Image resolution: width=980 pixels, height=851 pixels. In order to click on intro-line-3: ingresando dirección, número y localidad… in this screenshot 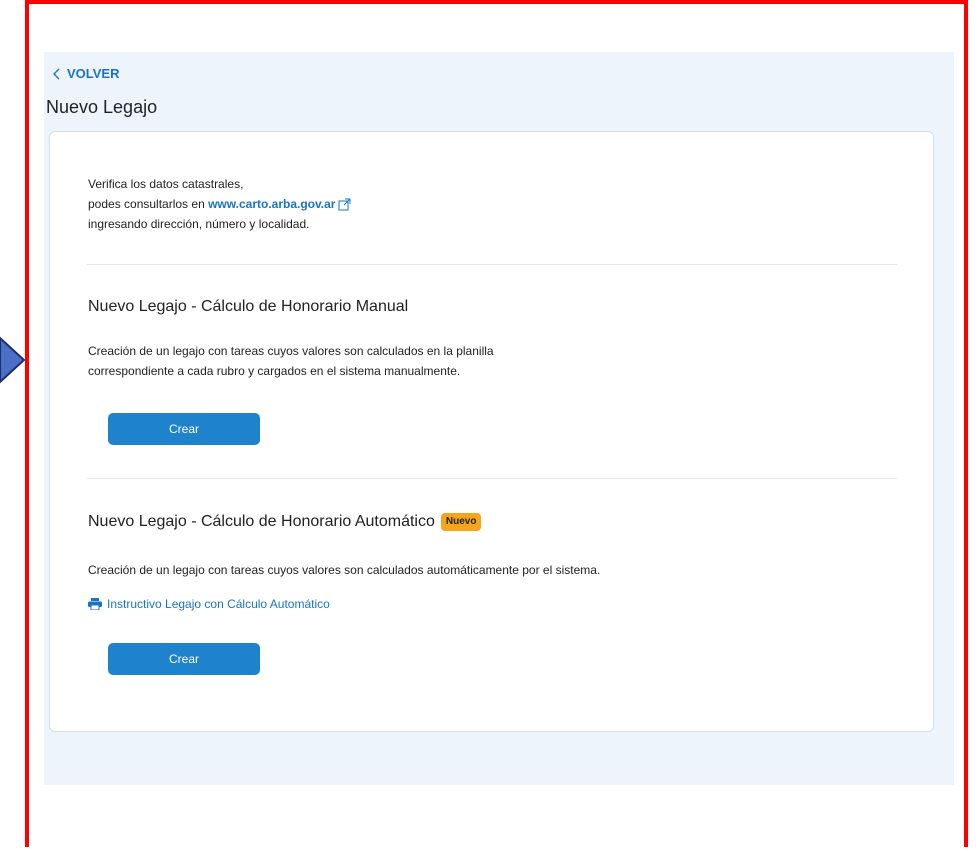, I will do `click(199, 224)`.